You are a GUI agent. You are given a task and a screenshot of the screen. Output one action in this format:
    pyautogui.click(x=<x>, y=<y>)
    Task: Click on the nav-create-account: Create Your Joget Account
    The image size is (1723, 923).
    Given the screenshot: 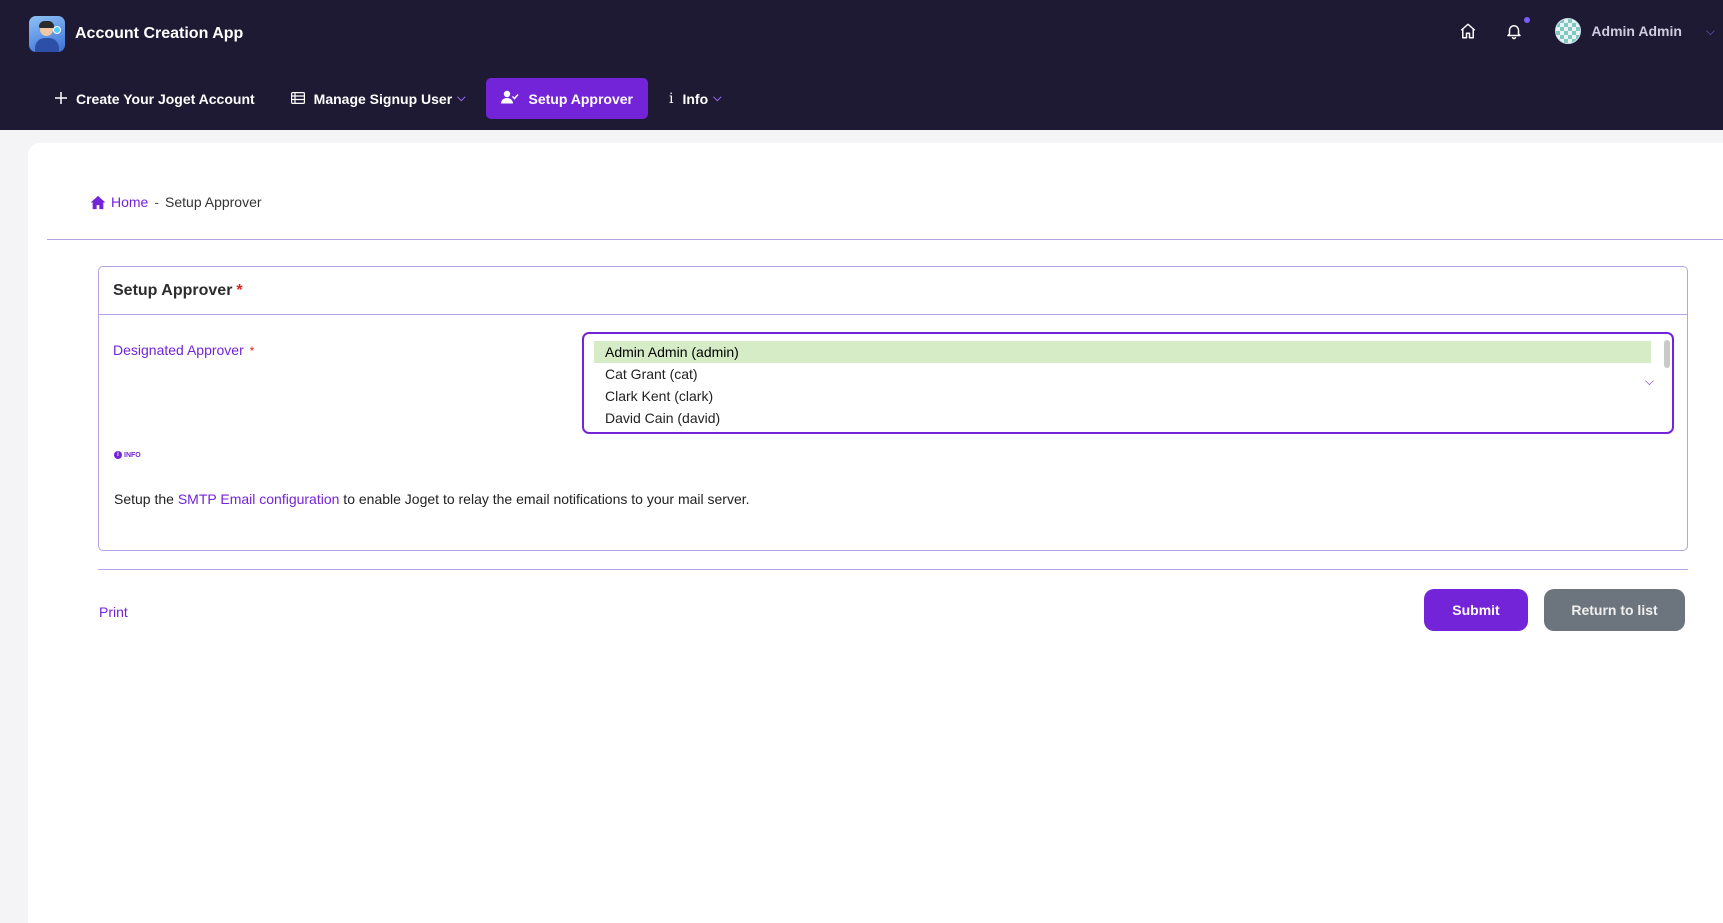 What is the action you would take?
    pyautogui.click(x=155, y=98)
    